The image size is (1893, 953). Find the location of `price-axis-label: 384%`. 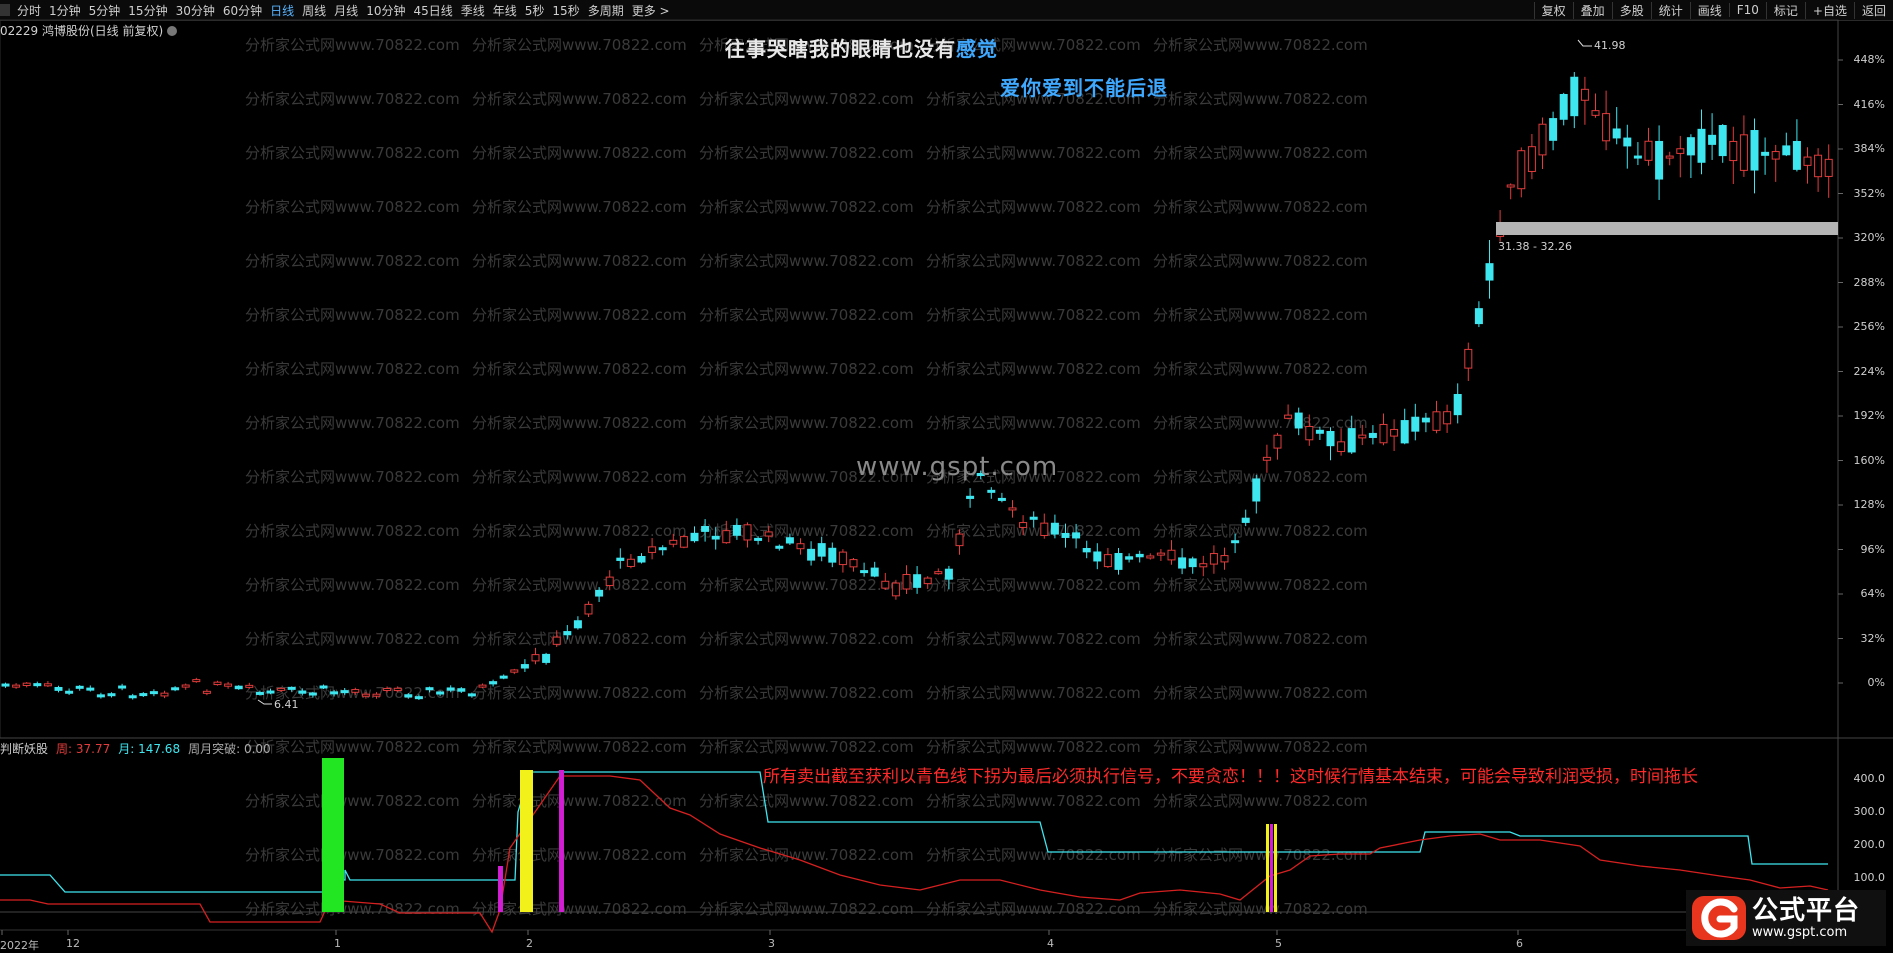

price-axis-label: 384% is located at coordinates (1869, 148).